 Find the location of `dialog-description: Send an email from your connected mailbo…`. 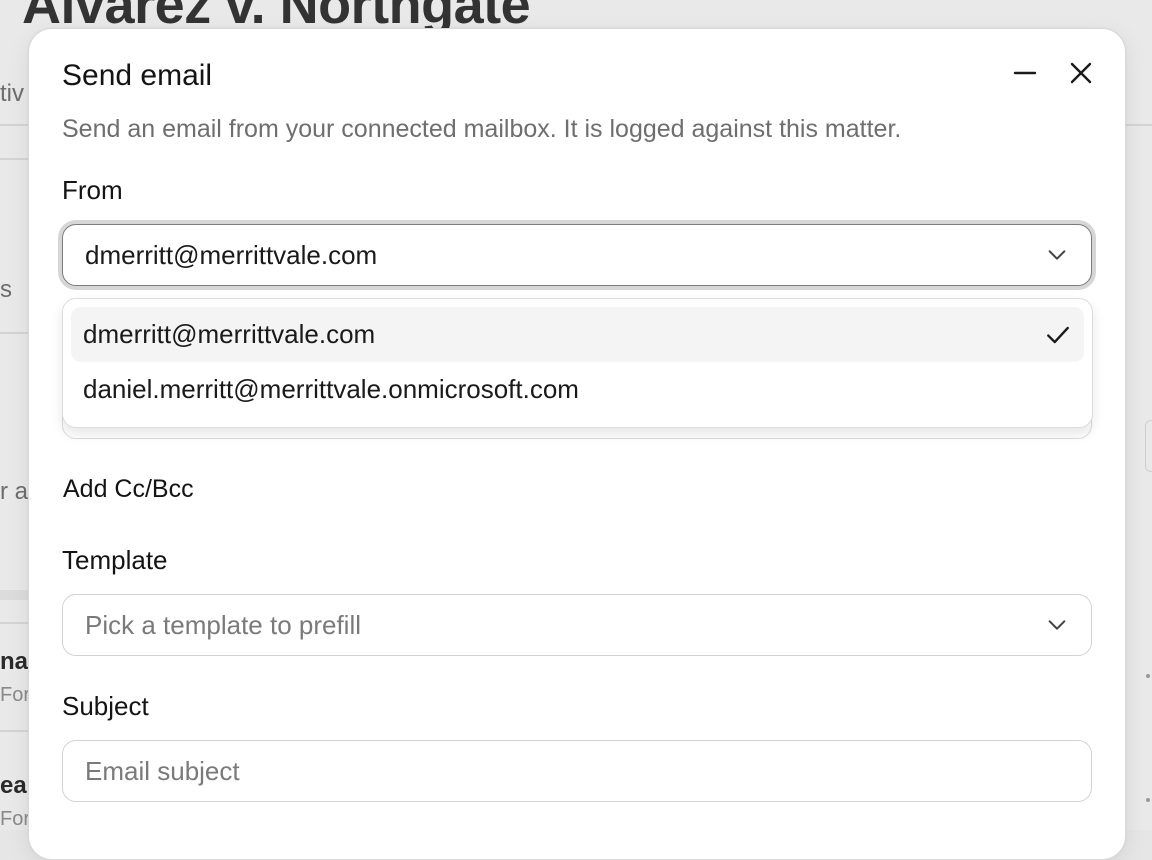

dialog-description: Send an email from your connected mailbo… is located at coordinates (482, 129).